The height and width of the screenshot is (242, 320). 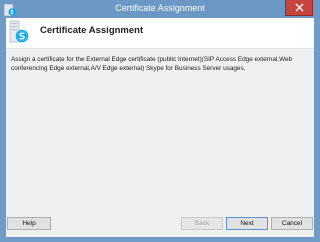 I want to click on wizard-header: S Certificate Assignment, so click(x=160, y=33).